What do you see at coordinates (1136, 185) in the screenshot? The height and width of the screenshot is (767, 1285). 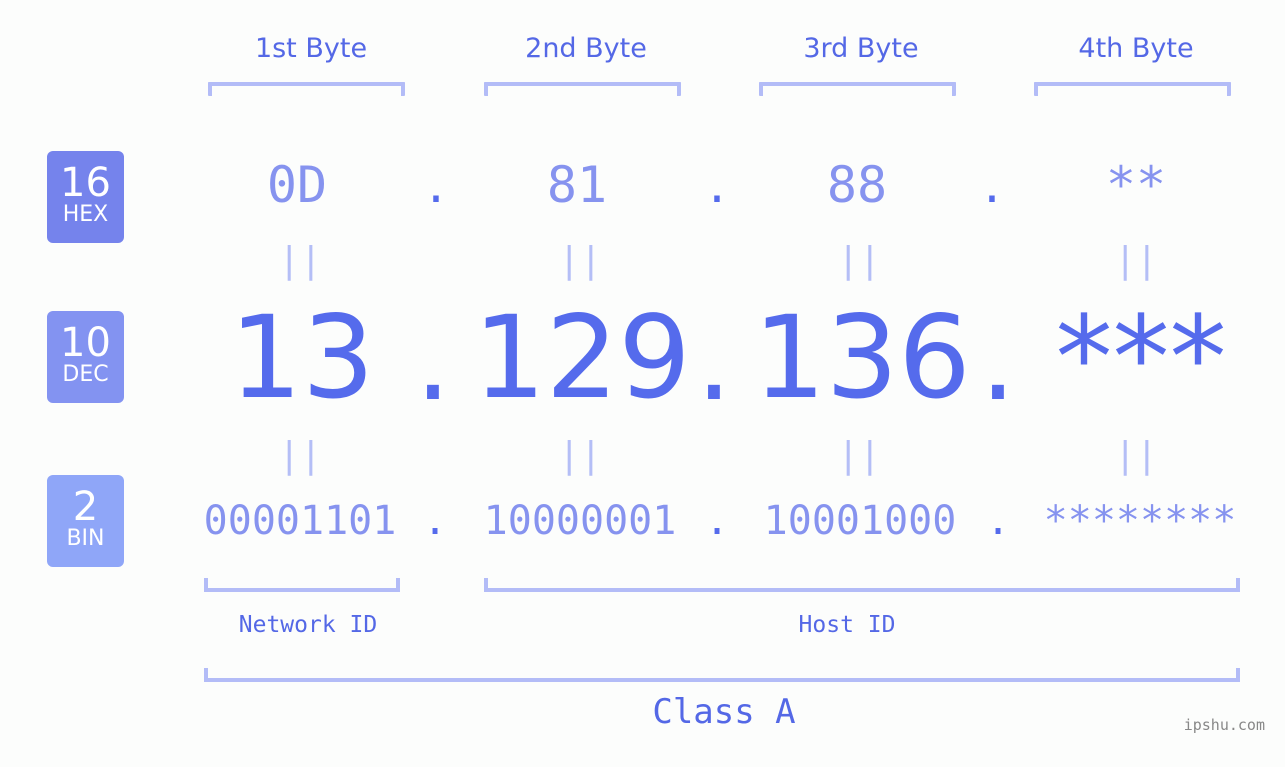 I see `hex-byte-4: **` at bounding box center [1136, 185].